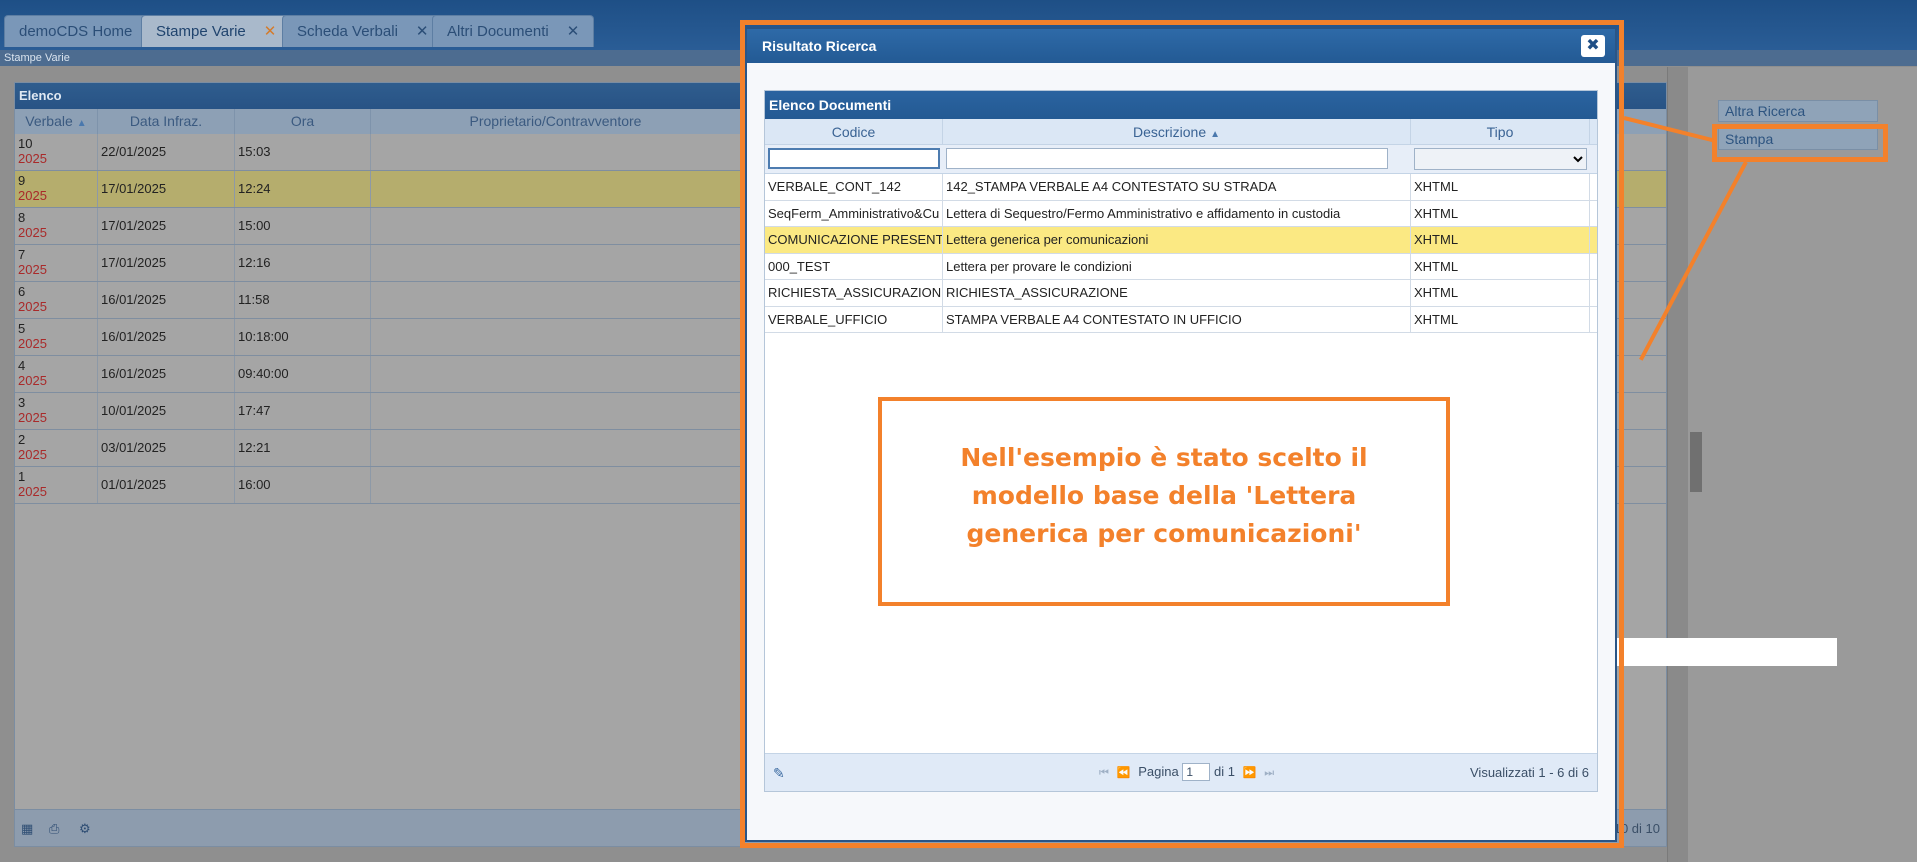 This screenshot has height=862, width=1917. I want to click on verbale-cell: 2 2025, so click(56, 448).